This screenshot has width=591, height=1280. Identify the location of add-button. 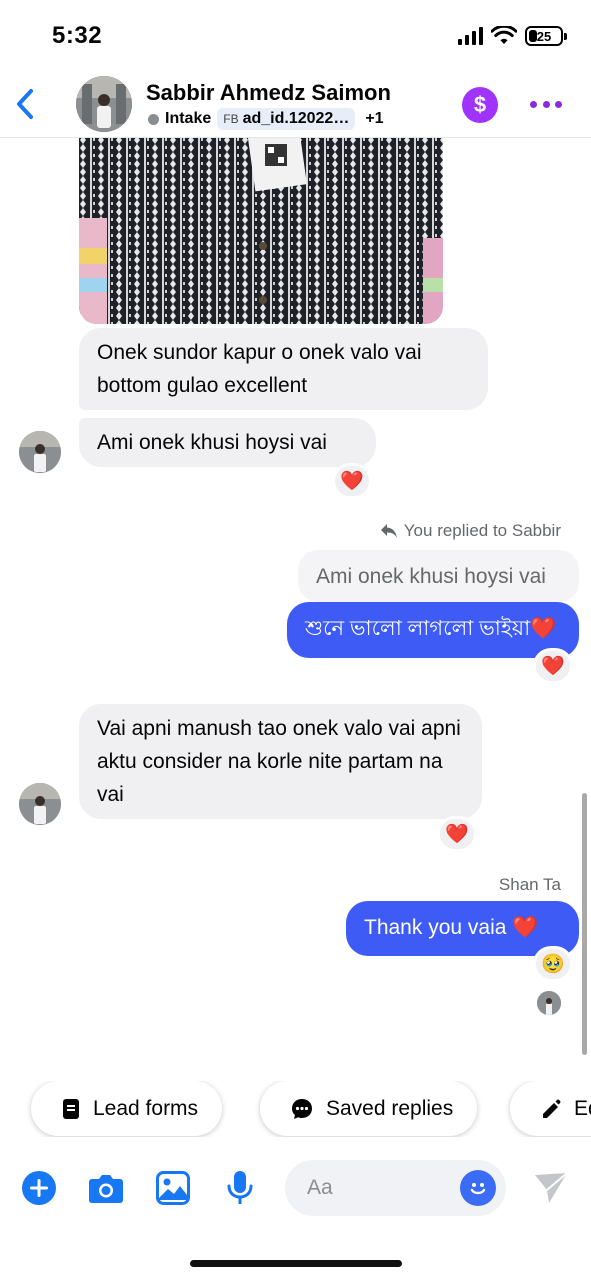
(39, 1188).